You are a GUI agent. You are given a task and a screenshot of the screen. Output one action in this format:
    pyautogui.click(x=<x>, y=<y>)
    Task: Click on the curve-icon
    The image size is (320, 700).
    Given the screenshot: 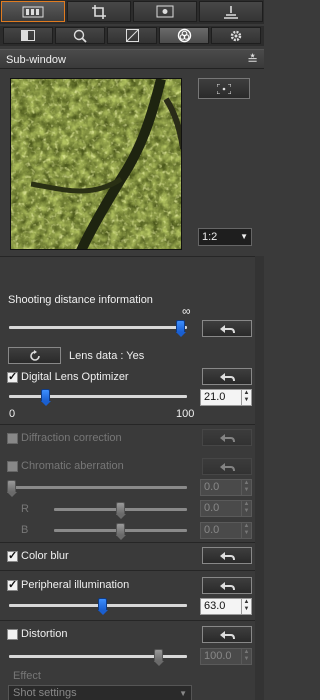 What is the action you would take?
    pyautogui.click(x=132, y=35)
    